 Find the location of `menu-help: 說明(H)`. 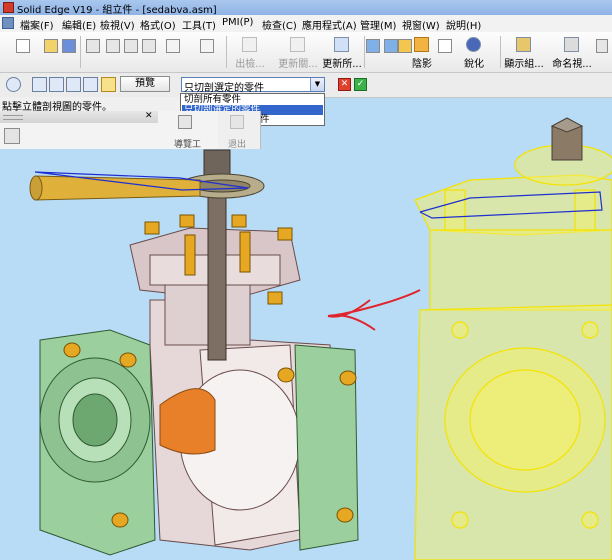

menu-help: 說明(H) is located at coordinates (463, 24).